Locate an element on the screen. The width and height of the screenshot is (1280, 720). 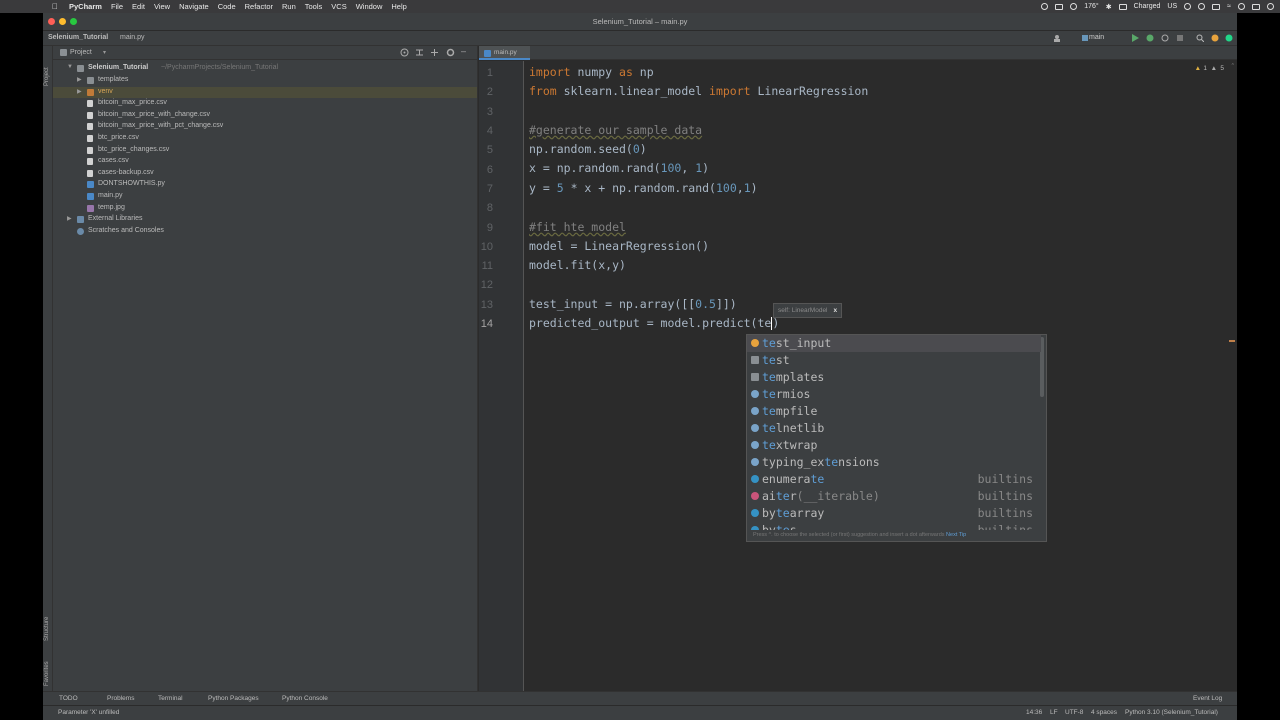
event-log-button: Event Log is located at coordinates (1207, 698).